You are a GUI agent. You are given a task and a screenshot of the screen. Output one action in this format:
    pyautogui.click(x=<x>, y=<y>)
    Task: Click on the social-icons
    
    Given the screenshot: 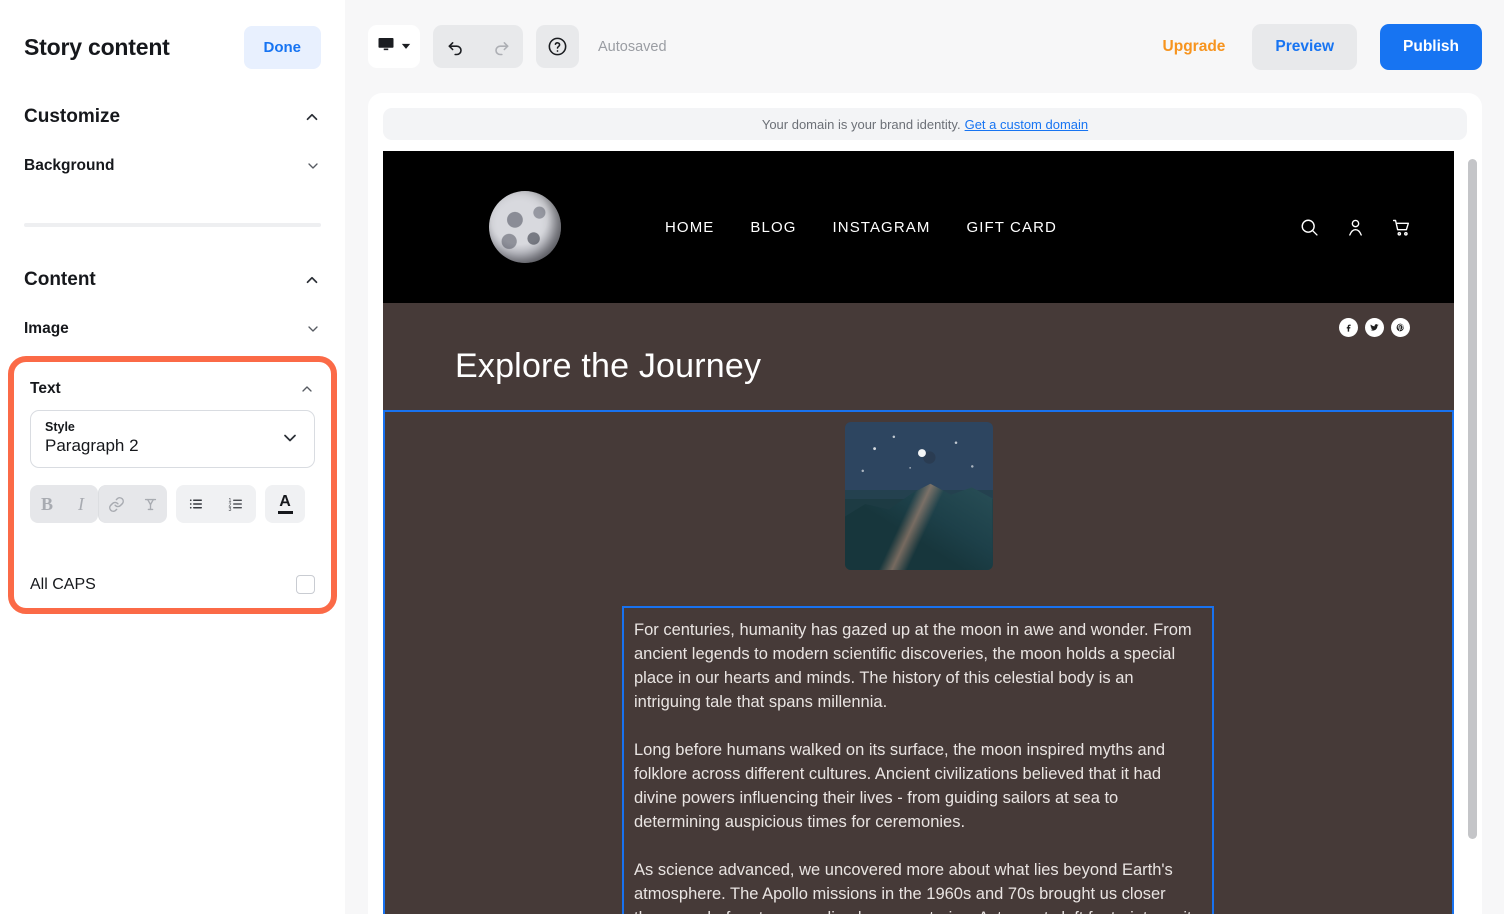 What is the action you would take?
    pyautogui.click(x=1374, y=327)
    